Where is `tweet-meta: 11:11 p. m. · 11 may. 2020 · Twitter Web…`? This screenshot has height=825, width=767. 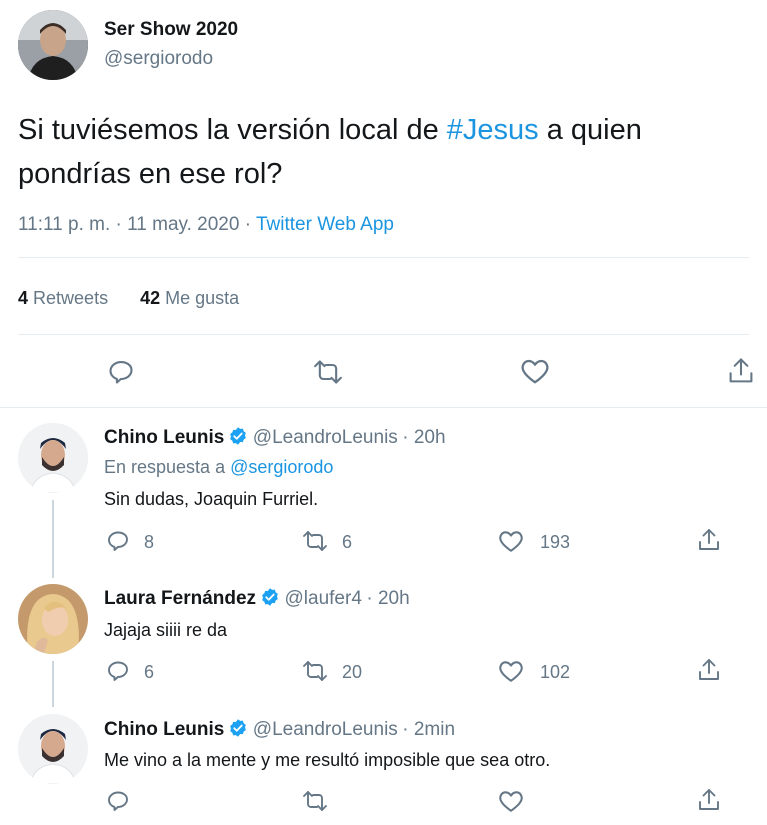
tweet-meta: 11:11 p. m. · 11 may. 2020 · Twitter Web… is located at coordinates (206, 225).